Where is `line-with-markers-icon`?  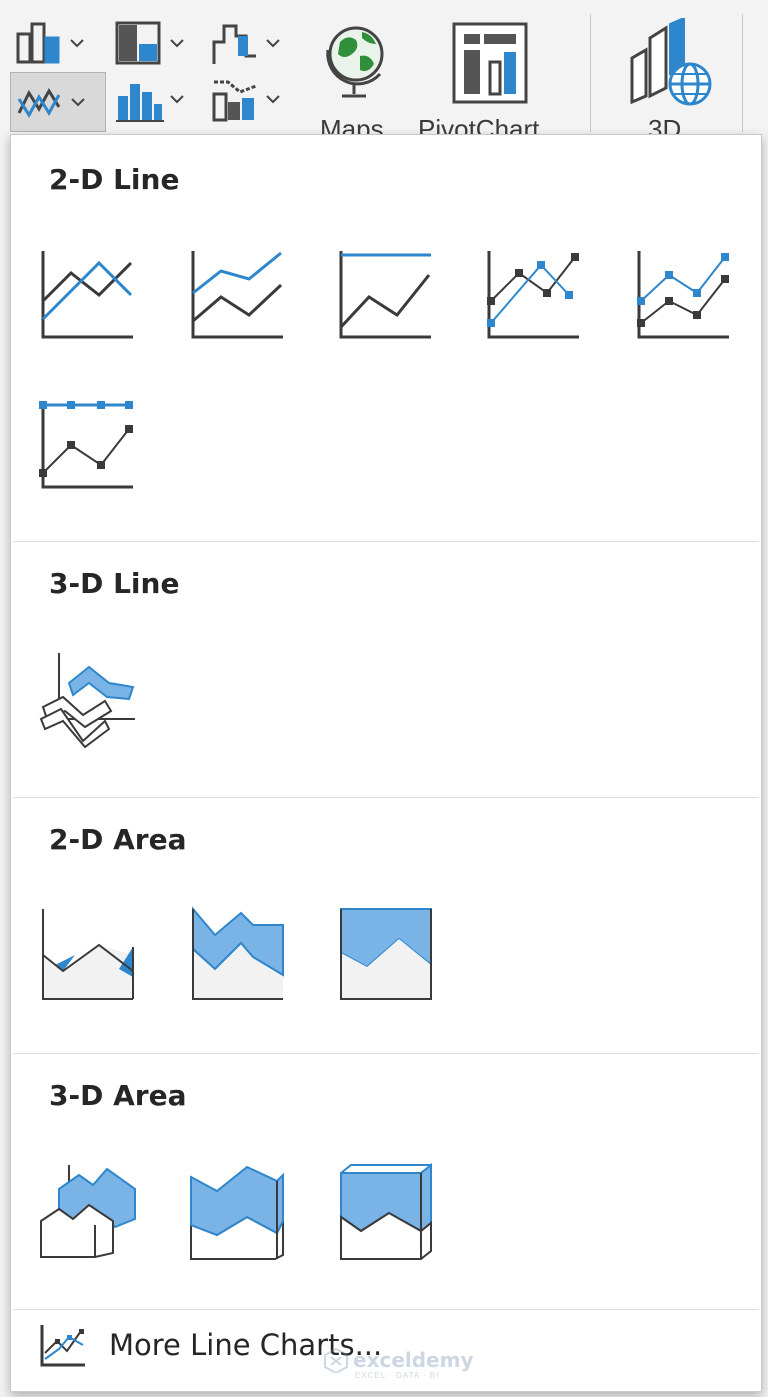
line-with-markers-icon is located at coordinates (533, 295).